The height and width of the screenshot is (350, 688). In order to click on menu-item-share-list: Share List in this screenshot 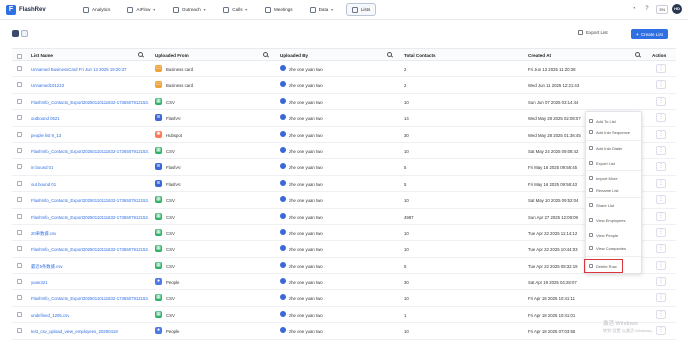, I will do `click(601, 205)`.